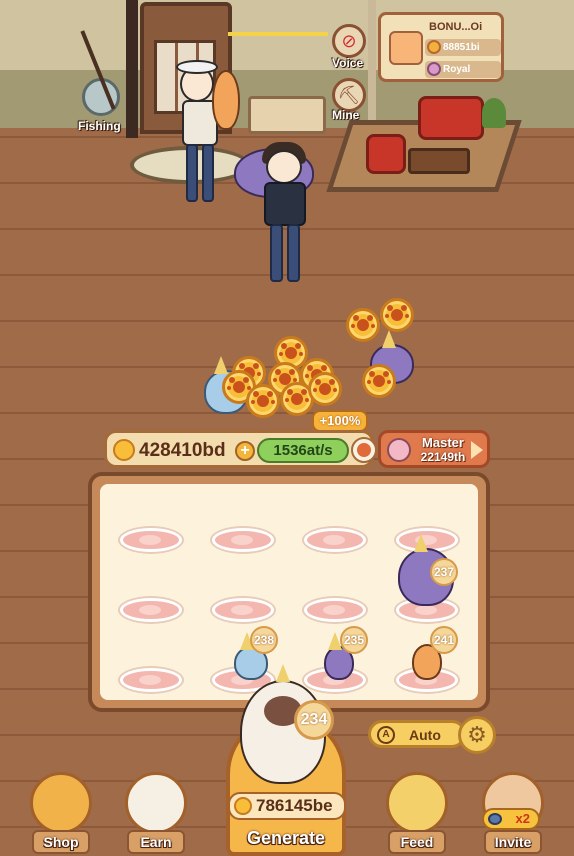  Describe the element at coordinates (156, 842) in the screenshot. I see `earn-label: Earn` at that location.